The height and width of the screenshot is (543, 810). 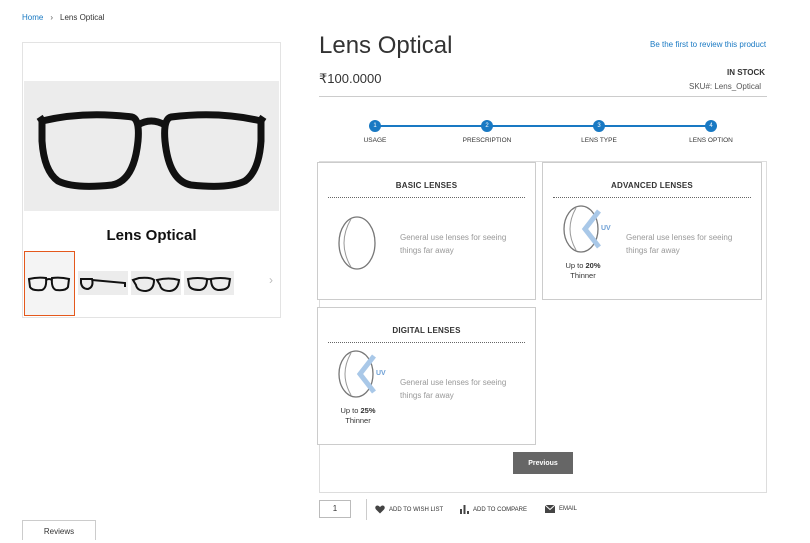 I want to click on previous-button: Previous, so click(x=543, y=463).